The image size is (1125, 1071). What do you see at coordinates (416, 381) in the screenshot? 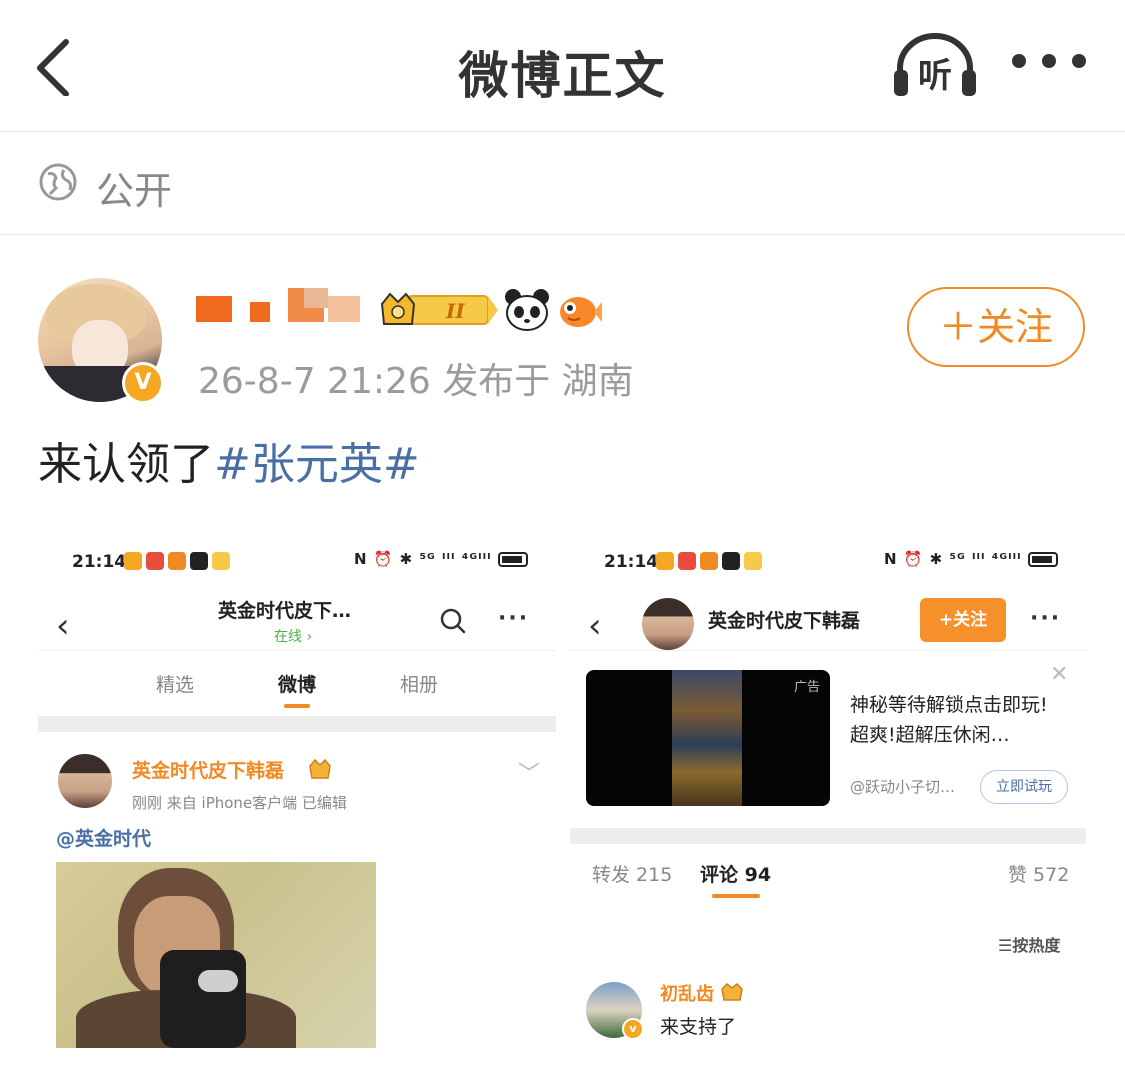
I see `post-meta: 26-8-7 21:26 发布于 湖南` at bounding box center [416, 381].